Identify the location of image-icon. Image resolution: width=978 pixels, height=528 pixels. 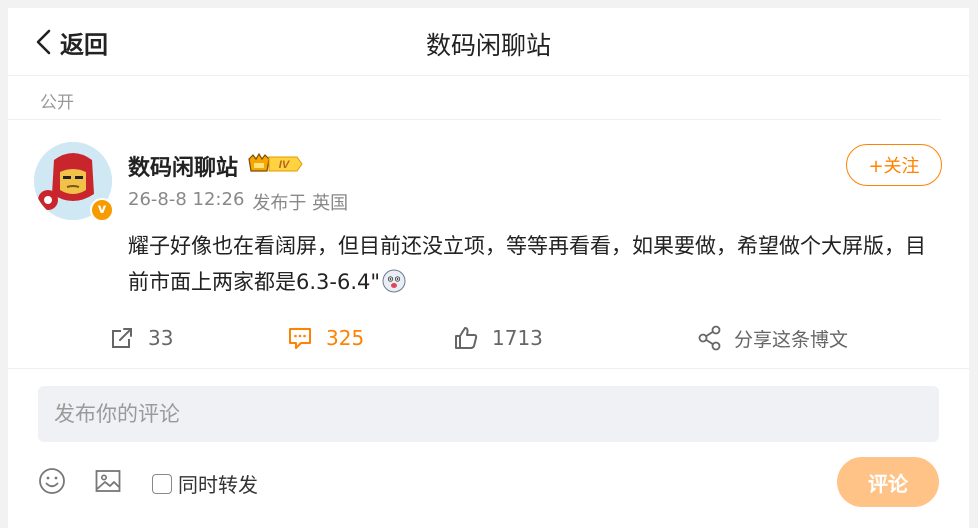
(108, 481).